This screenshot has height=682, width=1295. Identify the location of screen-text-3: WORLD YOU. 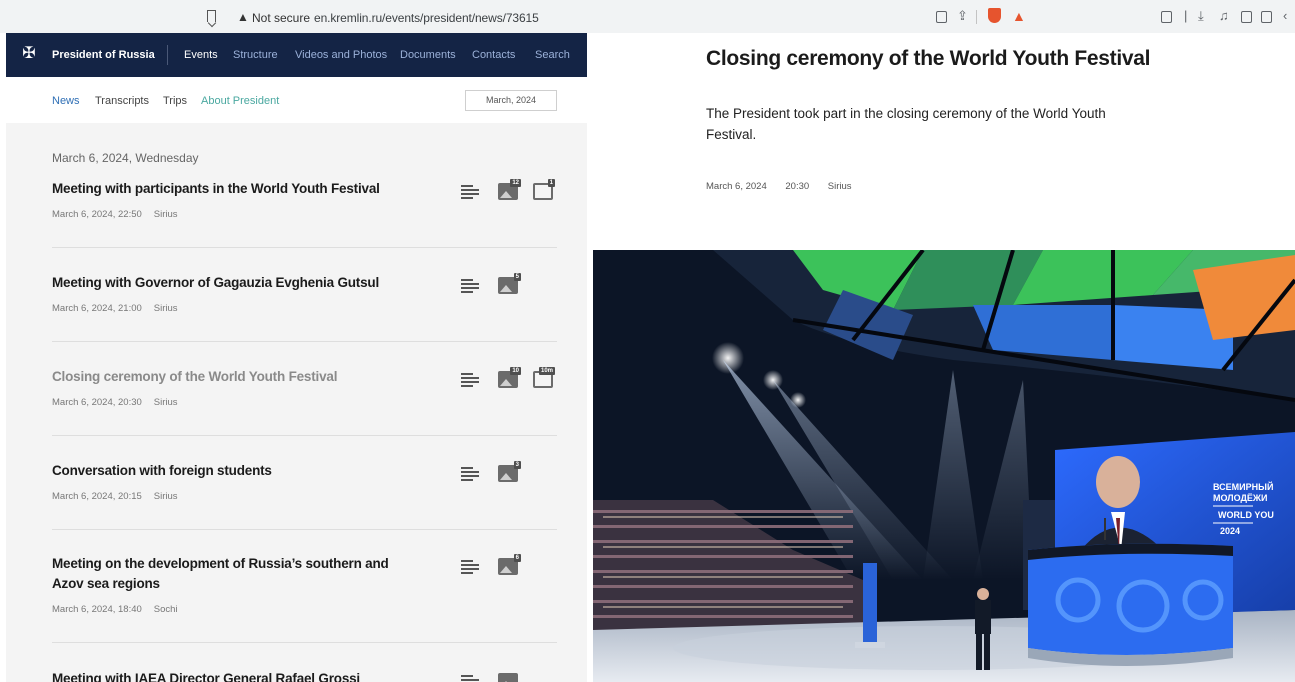
(1246, 515).